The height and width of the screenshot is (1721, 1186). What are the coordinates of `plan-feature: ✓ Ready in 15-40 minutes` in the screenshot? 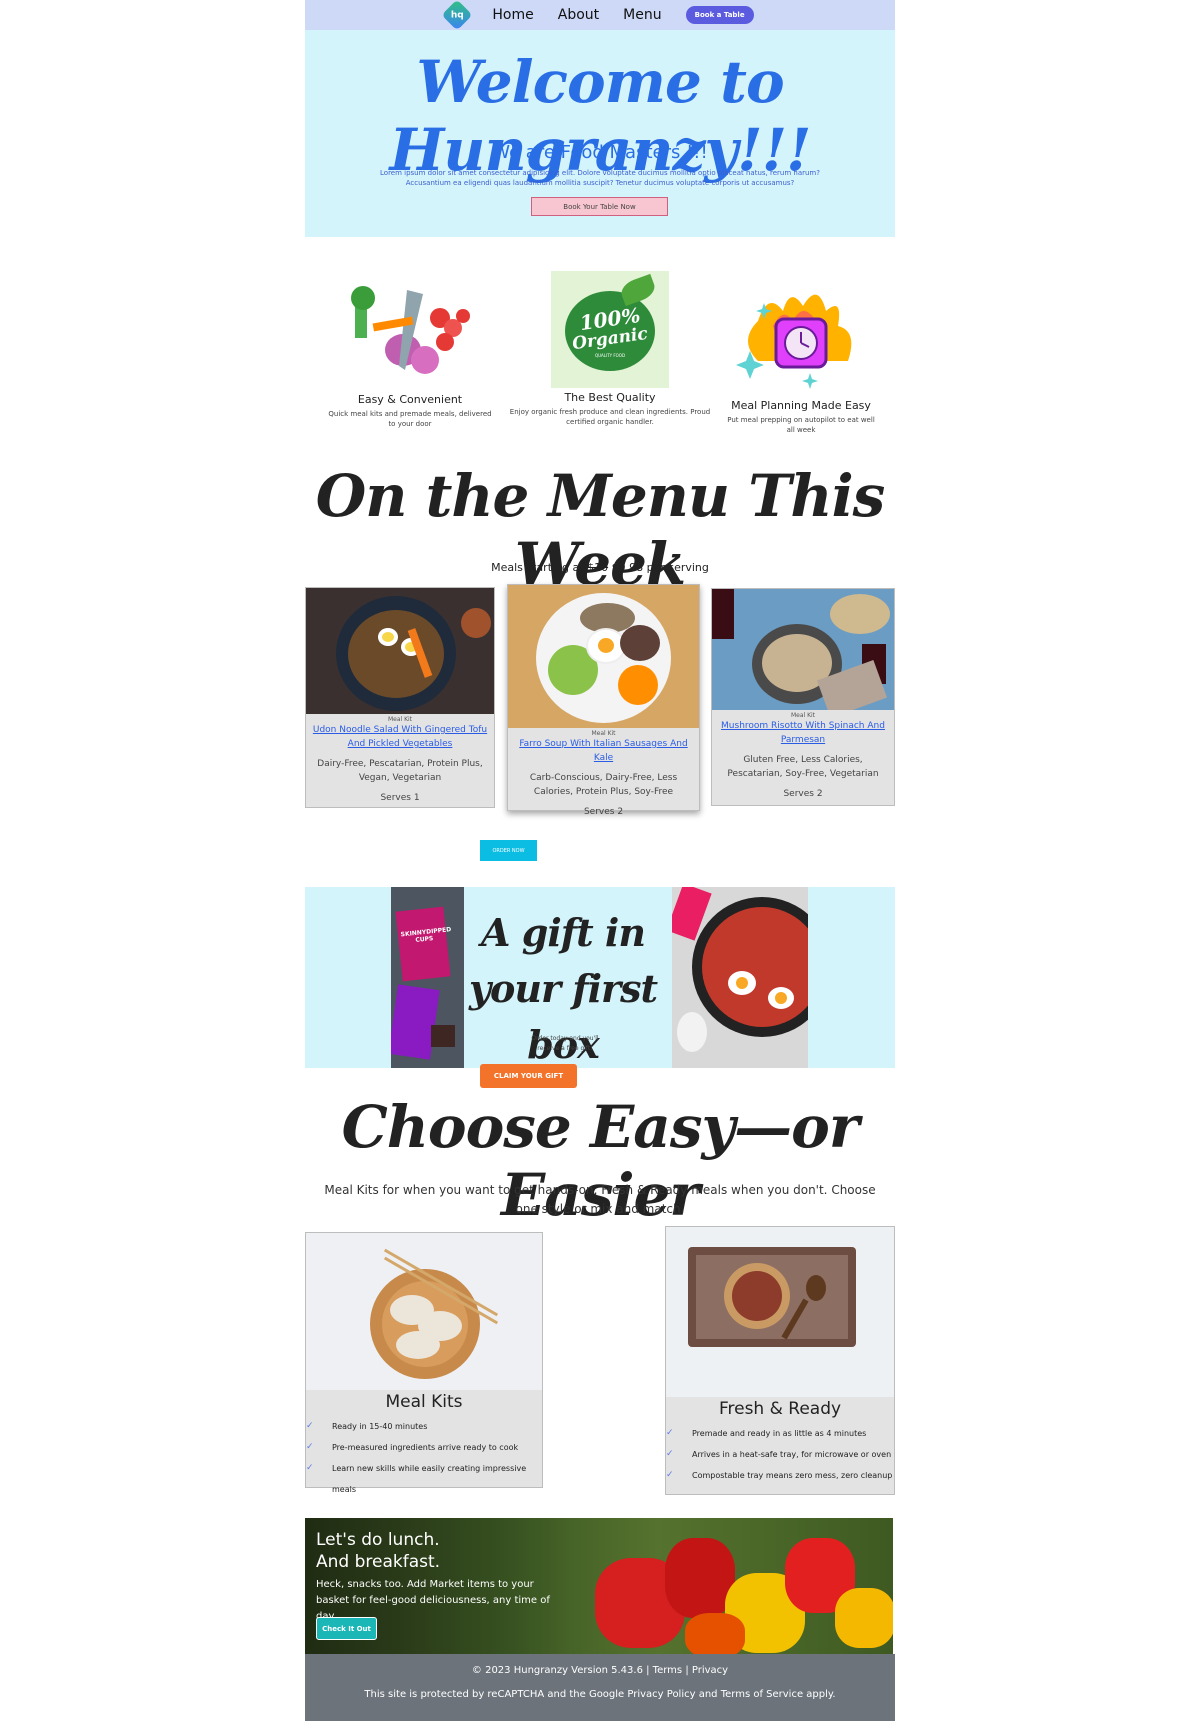 It's located at (424, 1426).